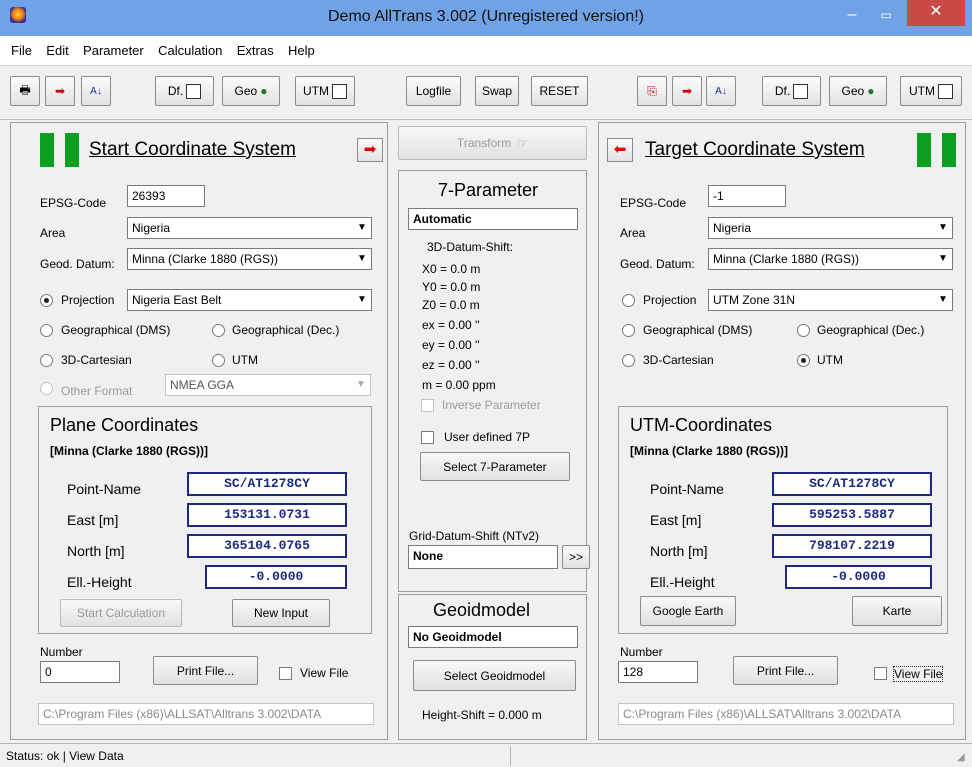 The image size is (972, 767). What do you see at coordinates (852, 546) in the screenshot?
I see `target-north-input: 798107.2219` at bounding box center [852, 546].